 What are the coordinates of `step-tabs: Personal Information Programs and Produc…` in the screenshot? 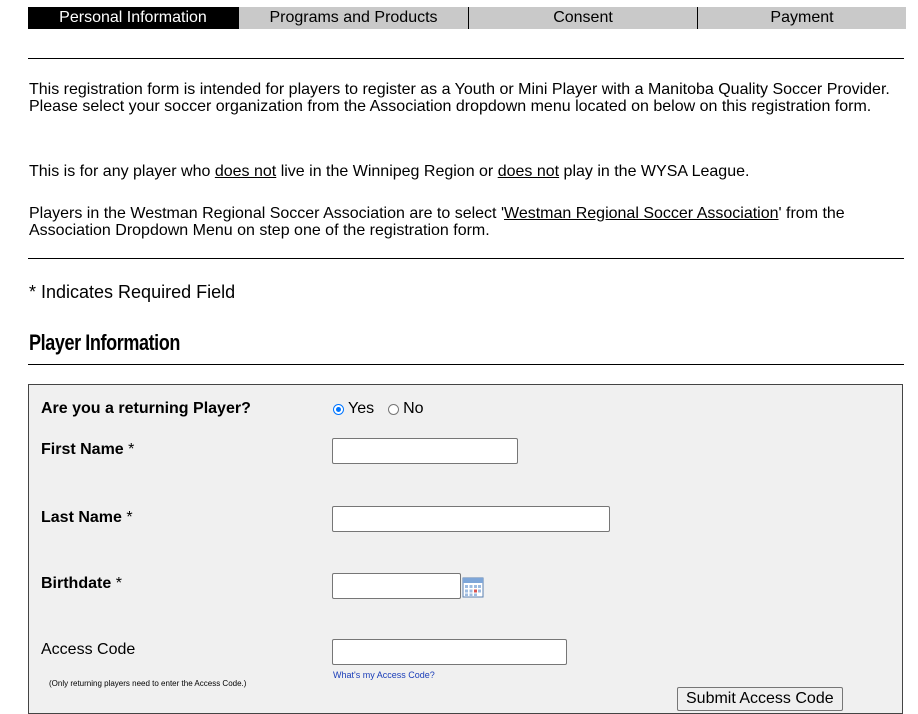 It's located at (467, 18).